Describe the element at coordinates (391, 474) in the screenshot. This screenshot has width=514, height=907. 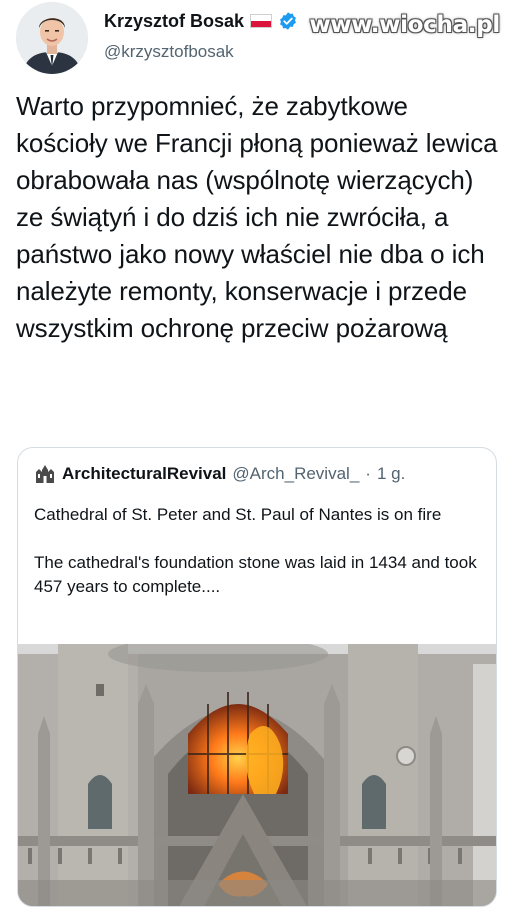
I see `quoted-timestamp: 1 g.` at that location.